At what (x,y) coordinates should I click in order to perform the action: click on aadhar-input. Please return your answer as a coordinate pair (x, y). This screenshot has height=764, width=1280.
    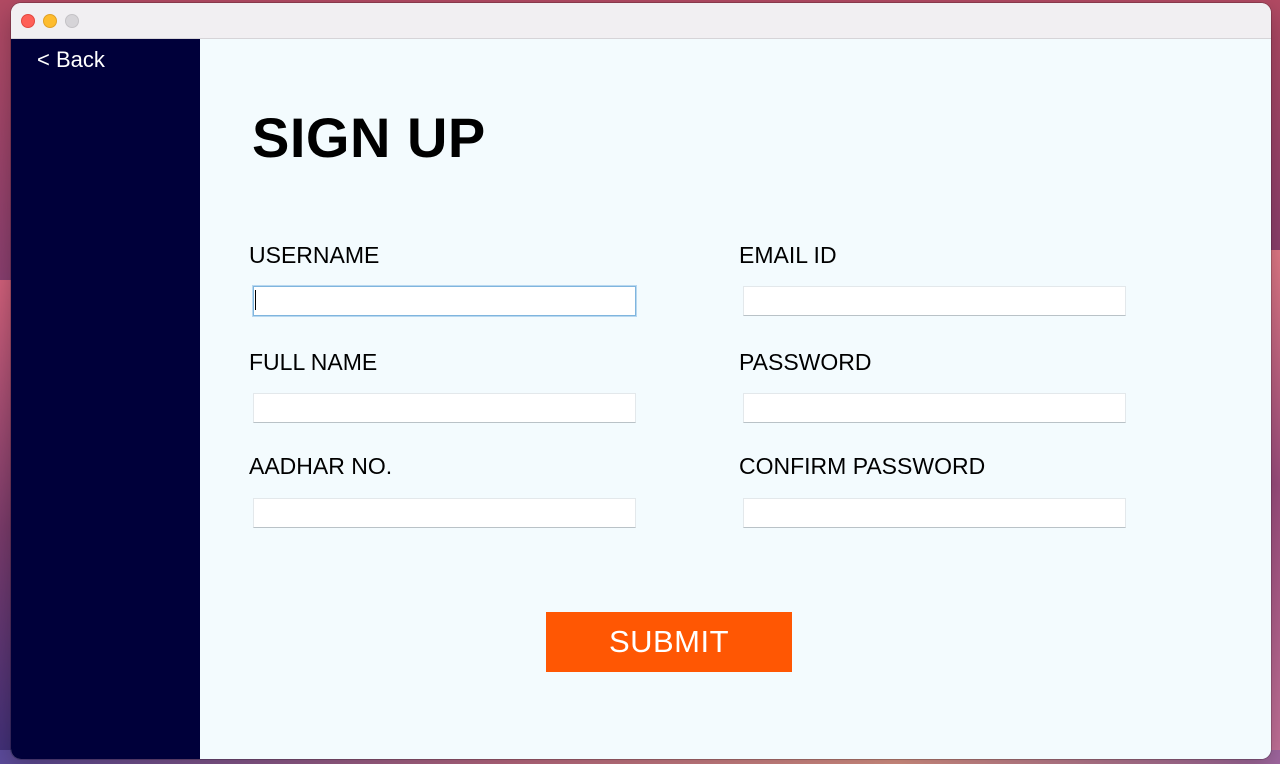
    Looking at the image, I should click on (444, 513).